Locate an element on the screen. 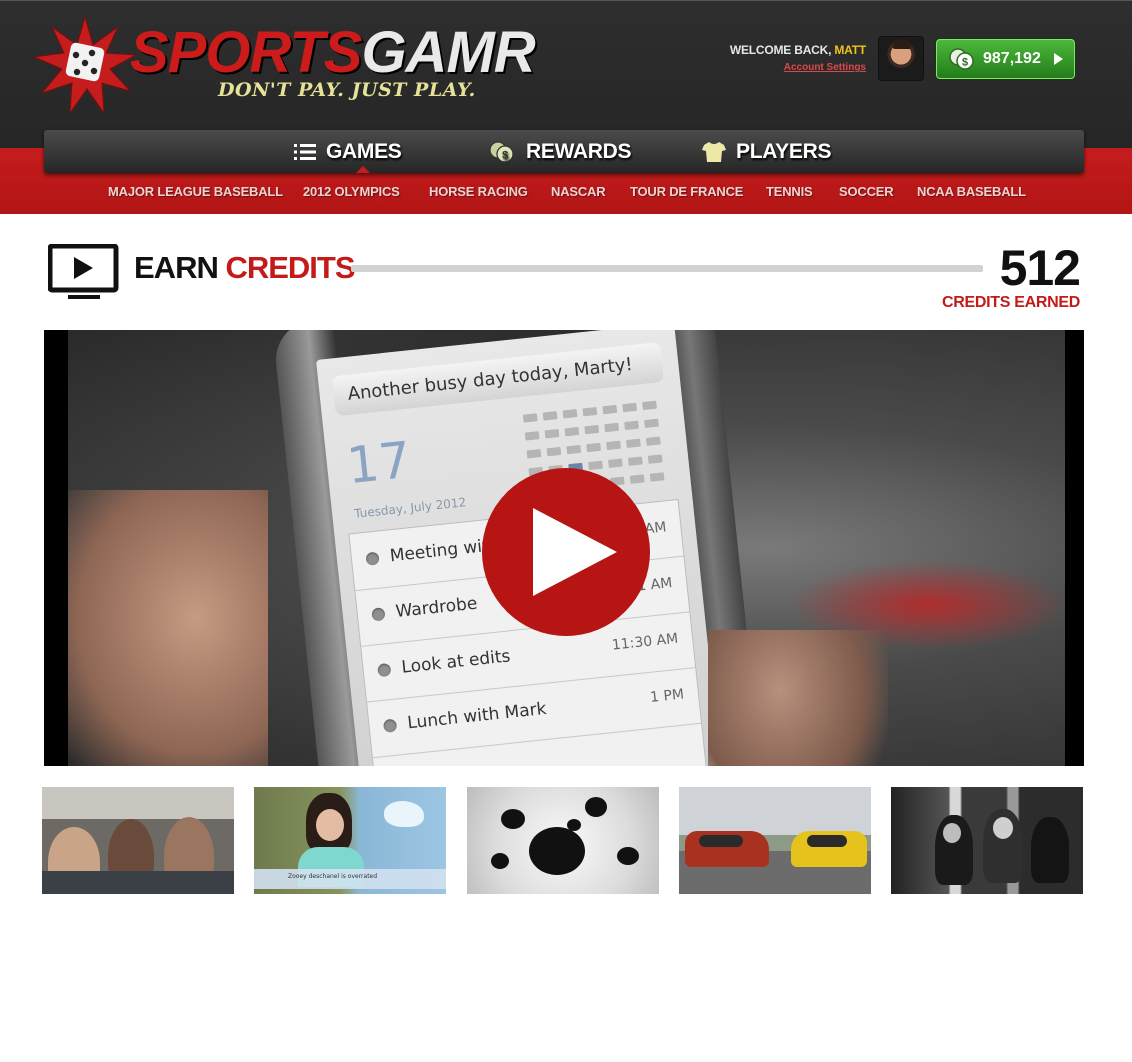 The image size is (1132, 1062). credits-balance-button: $ 987,192 is located at coordinates (1005, 59).